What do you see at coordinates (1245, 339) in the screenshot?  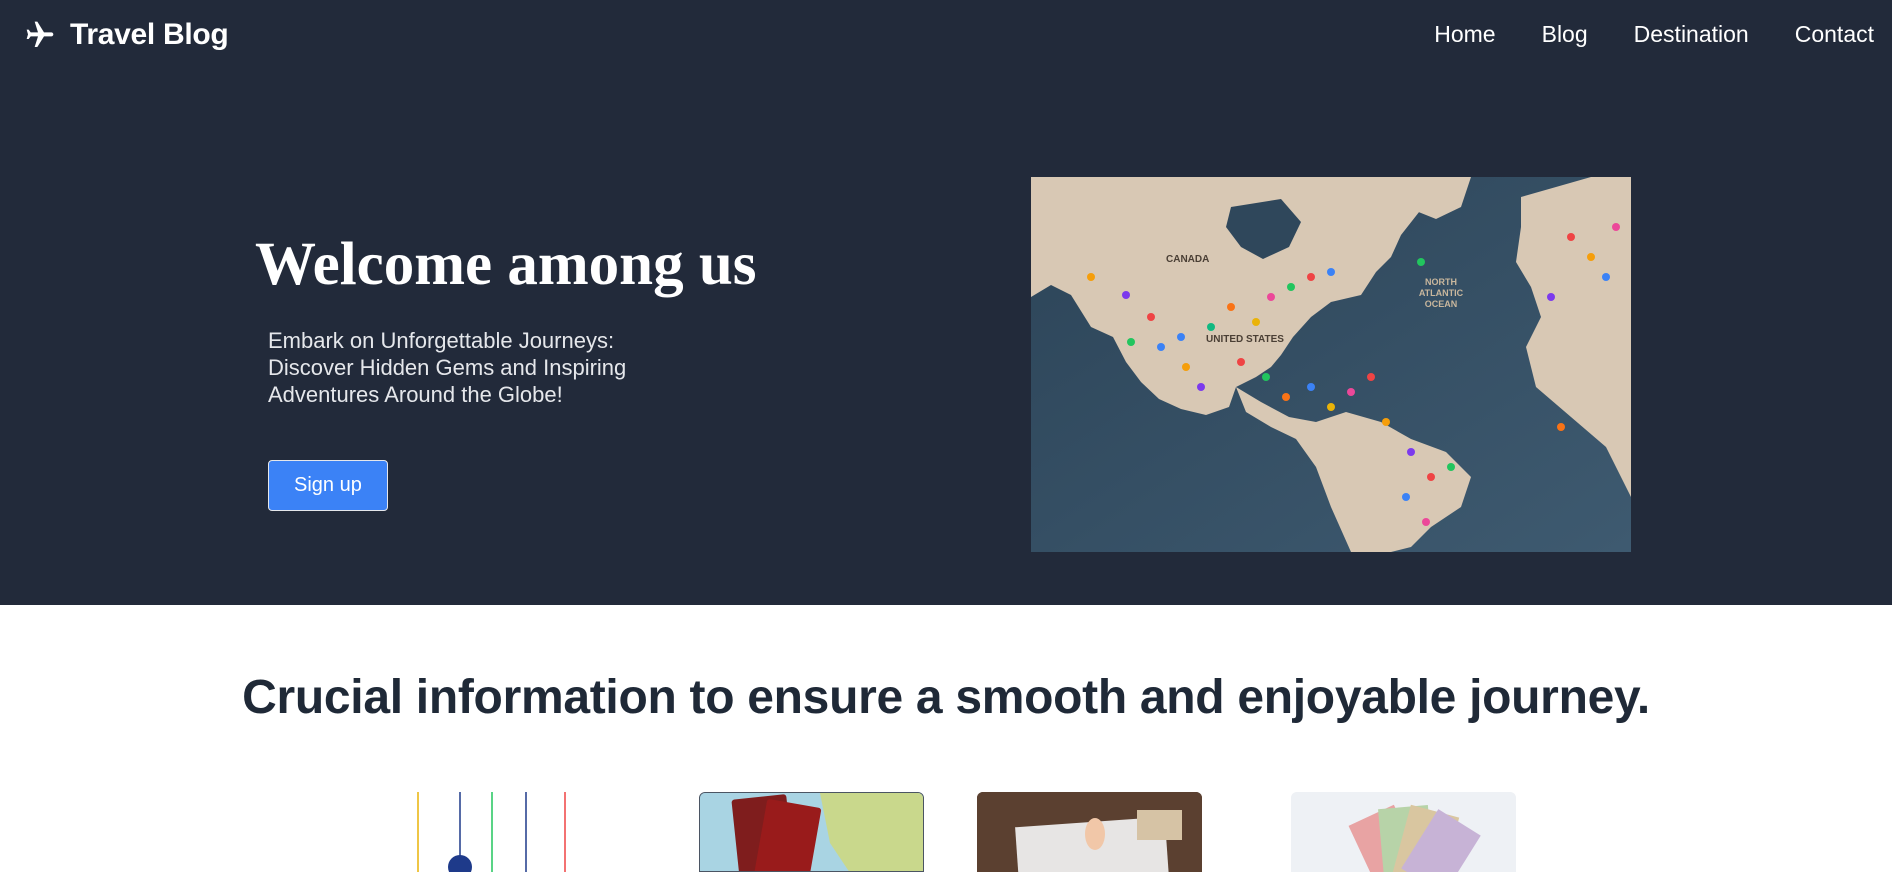 I see `map-label-united-states: UNITED STATES` at bounding box center [1245, 339].